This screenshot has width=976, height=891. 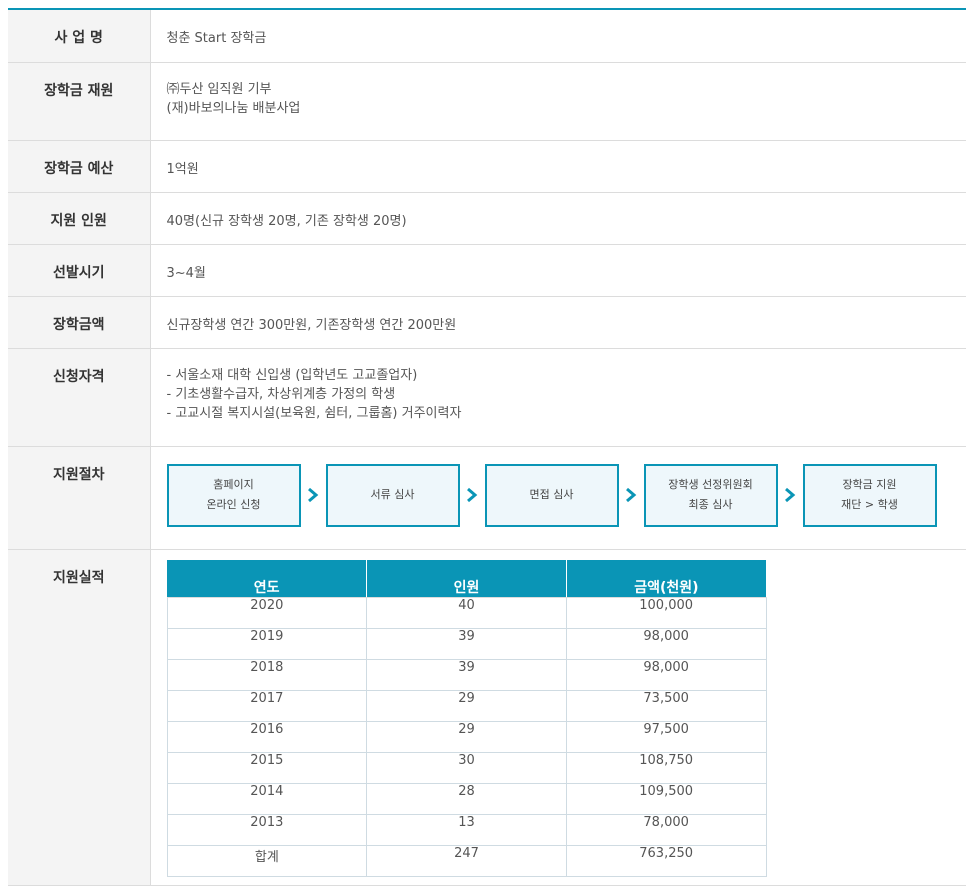 What do you see at coordinates (558, 101) in the screenshot?
I see `value-source: ㈜두산 임직원 기부 (재)바보의나눔 배분사업` at bounding box center [558, 101].